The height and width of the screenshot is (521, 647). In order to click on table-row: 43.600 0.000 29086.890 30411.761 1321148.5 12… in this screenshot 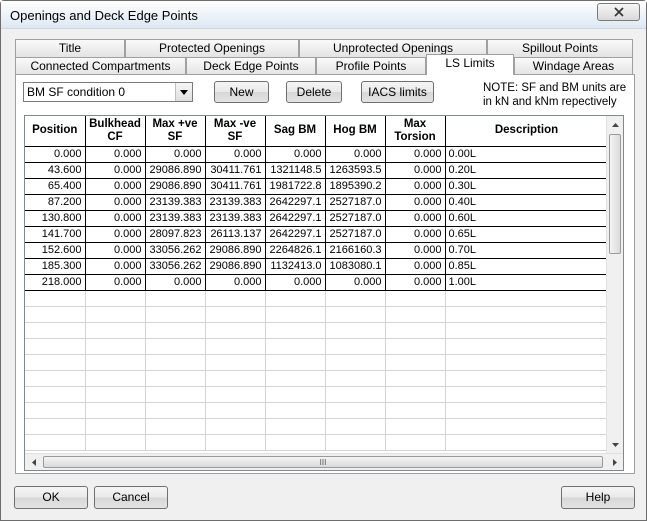, I will do `click(317, 170)`.